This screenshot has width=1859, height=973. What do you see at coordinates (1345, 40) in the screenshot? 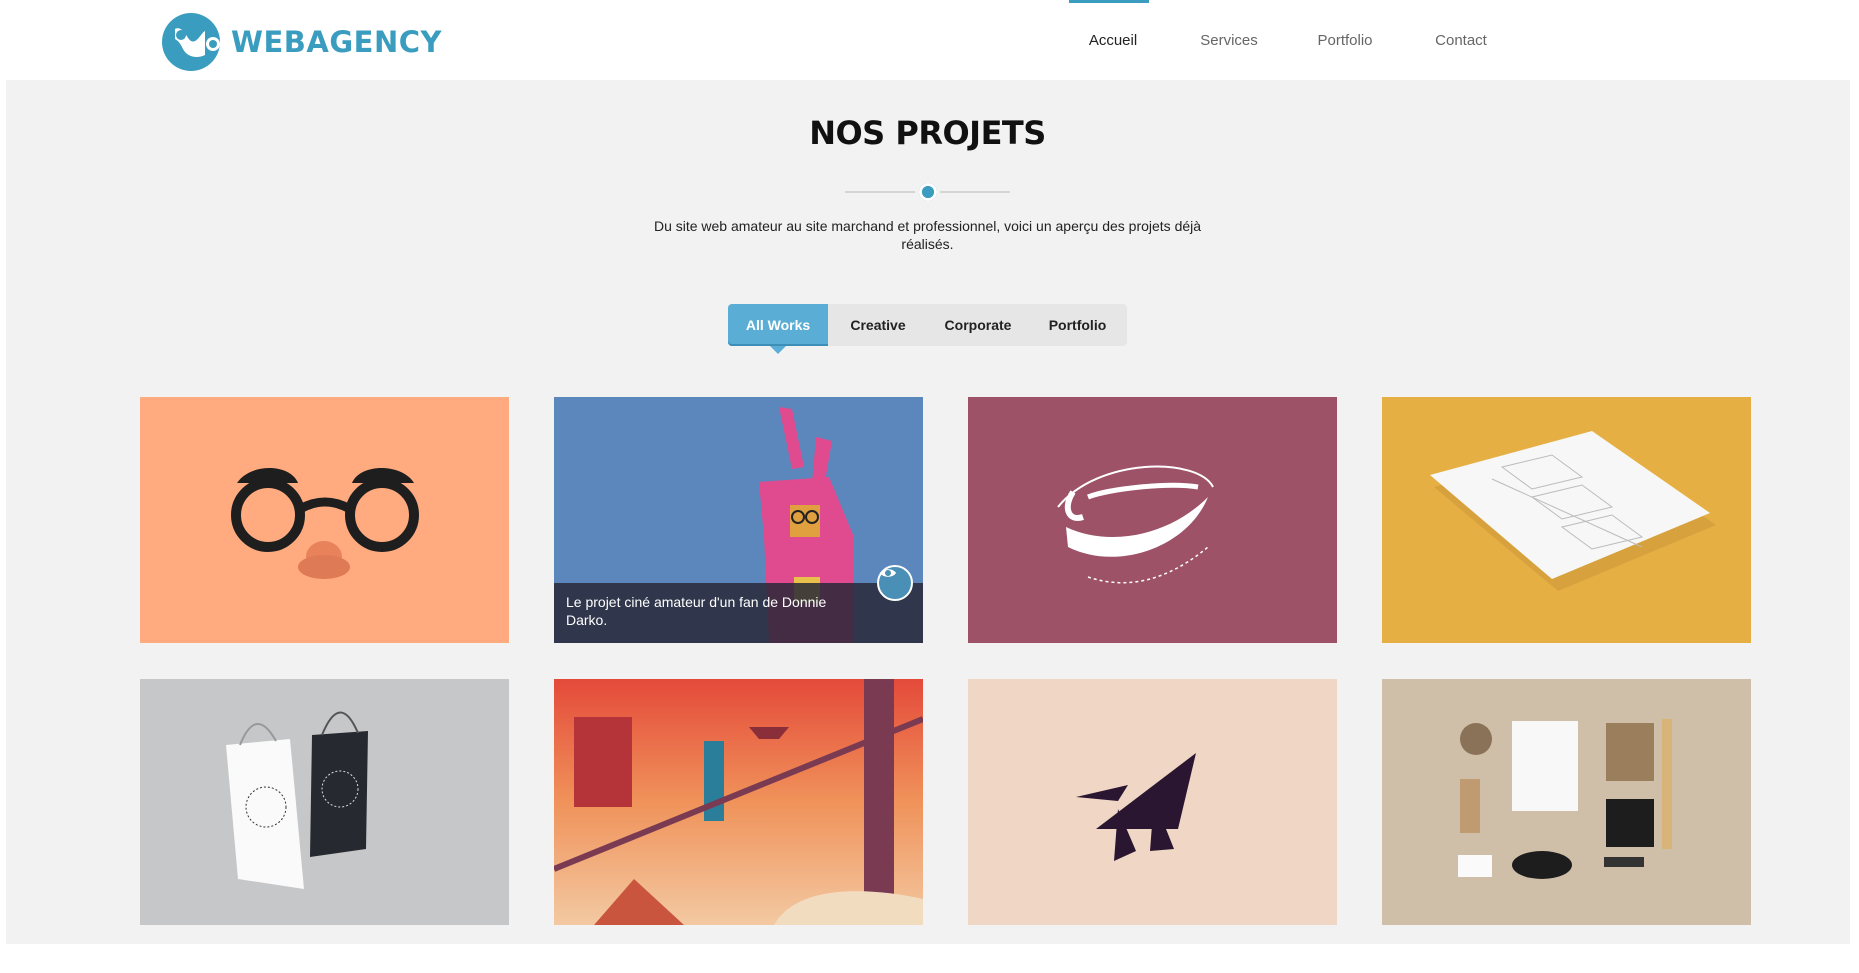
I see `nav-item-portfolio: Portfolio` at bounding box center [1345, 40].